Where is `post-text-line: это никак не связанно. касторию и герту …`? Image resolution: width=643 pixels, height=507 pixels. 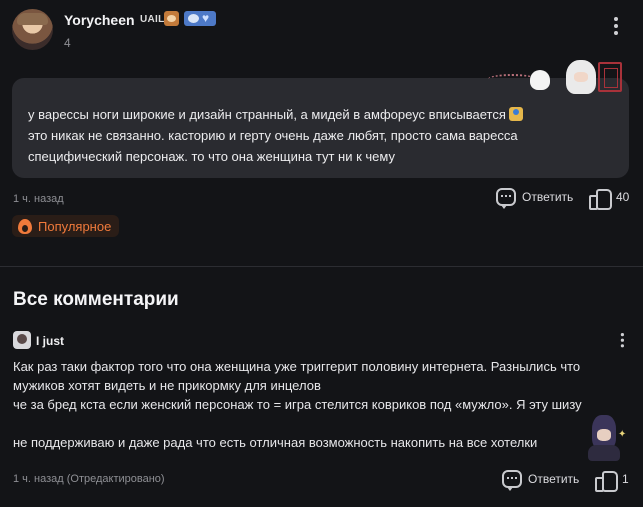 post-text-line: это никак не связанно. касторию и герту … is located at coordinates (273, 135).